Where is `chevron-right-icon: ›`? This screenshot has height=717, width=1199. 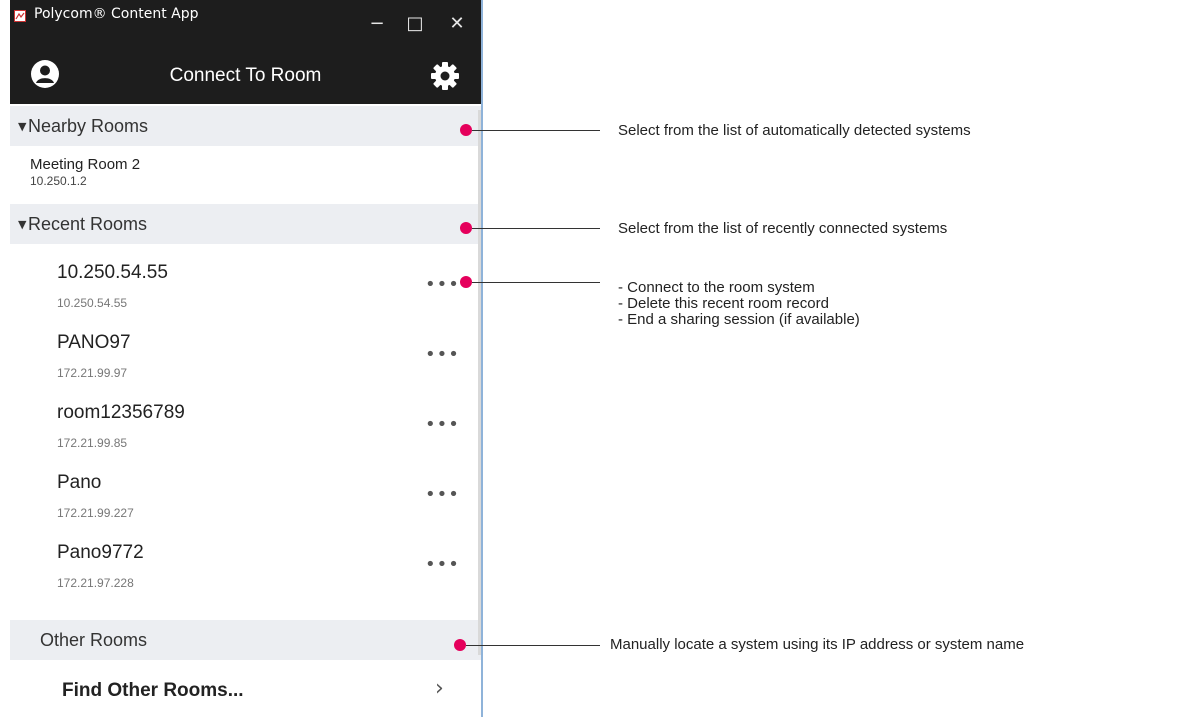 chevron-right-icon: › is located at coordinates (439, 688).